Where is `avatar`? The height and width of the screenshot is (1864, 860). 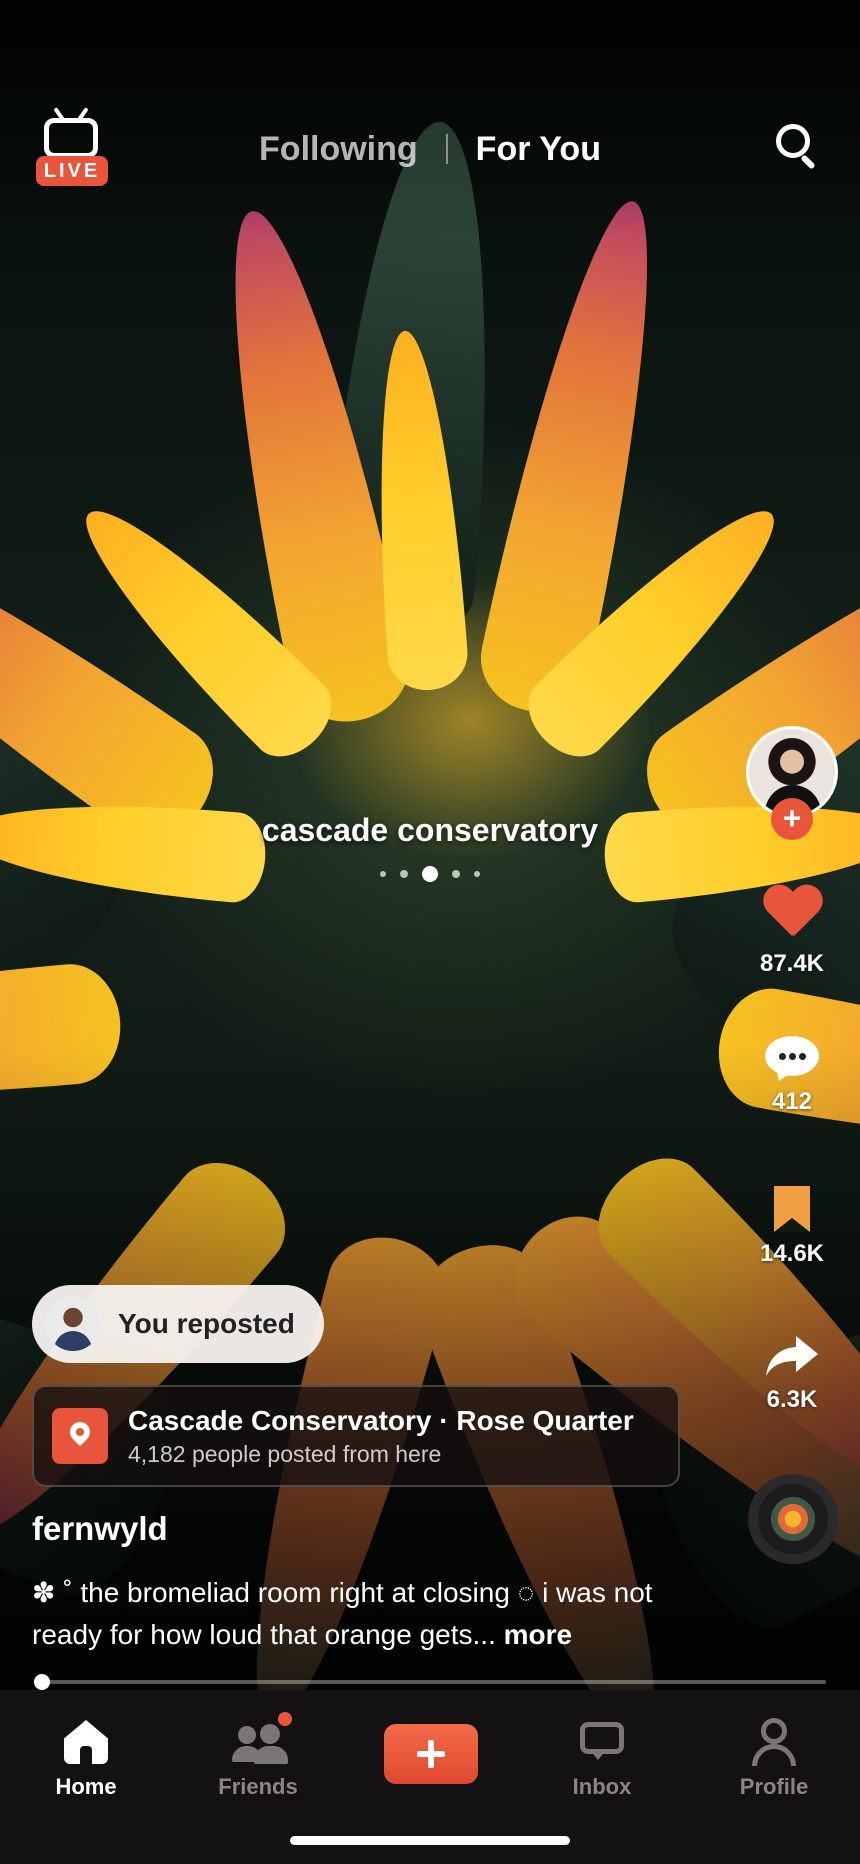
avatar is located at coordinates (73, 1324).